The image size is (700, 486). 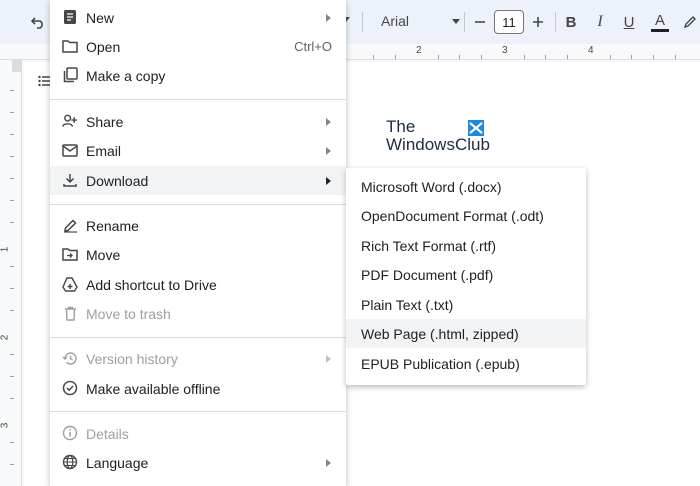 What do you see at coordinates (151, 284) in the screenshot?
I see `menu-item-label: Add shortcut to Drive` at bounding box center [151, 284].